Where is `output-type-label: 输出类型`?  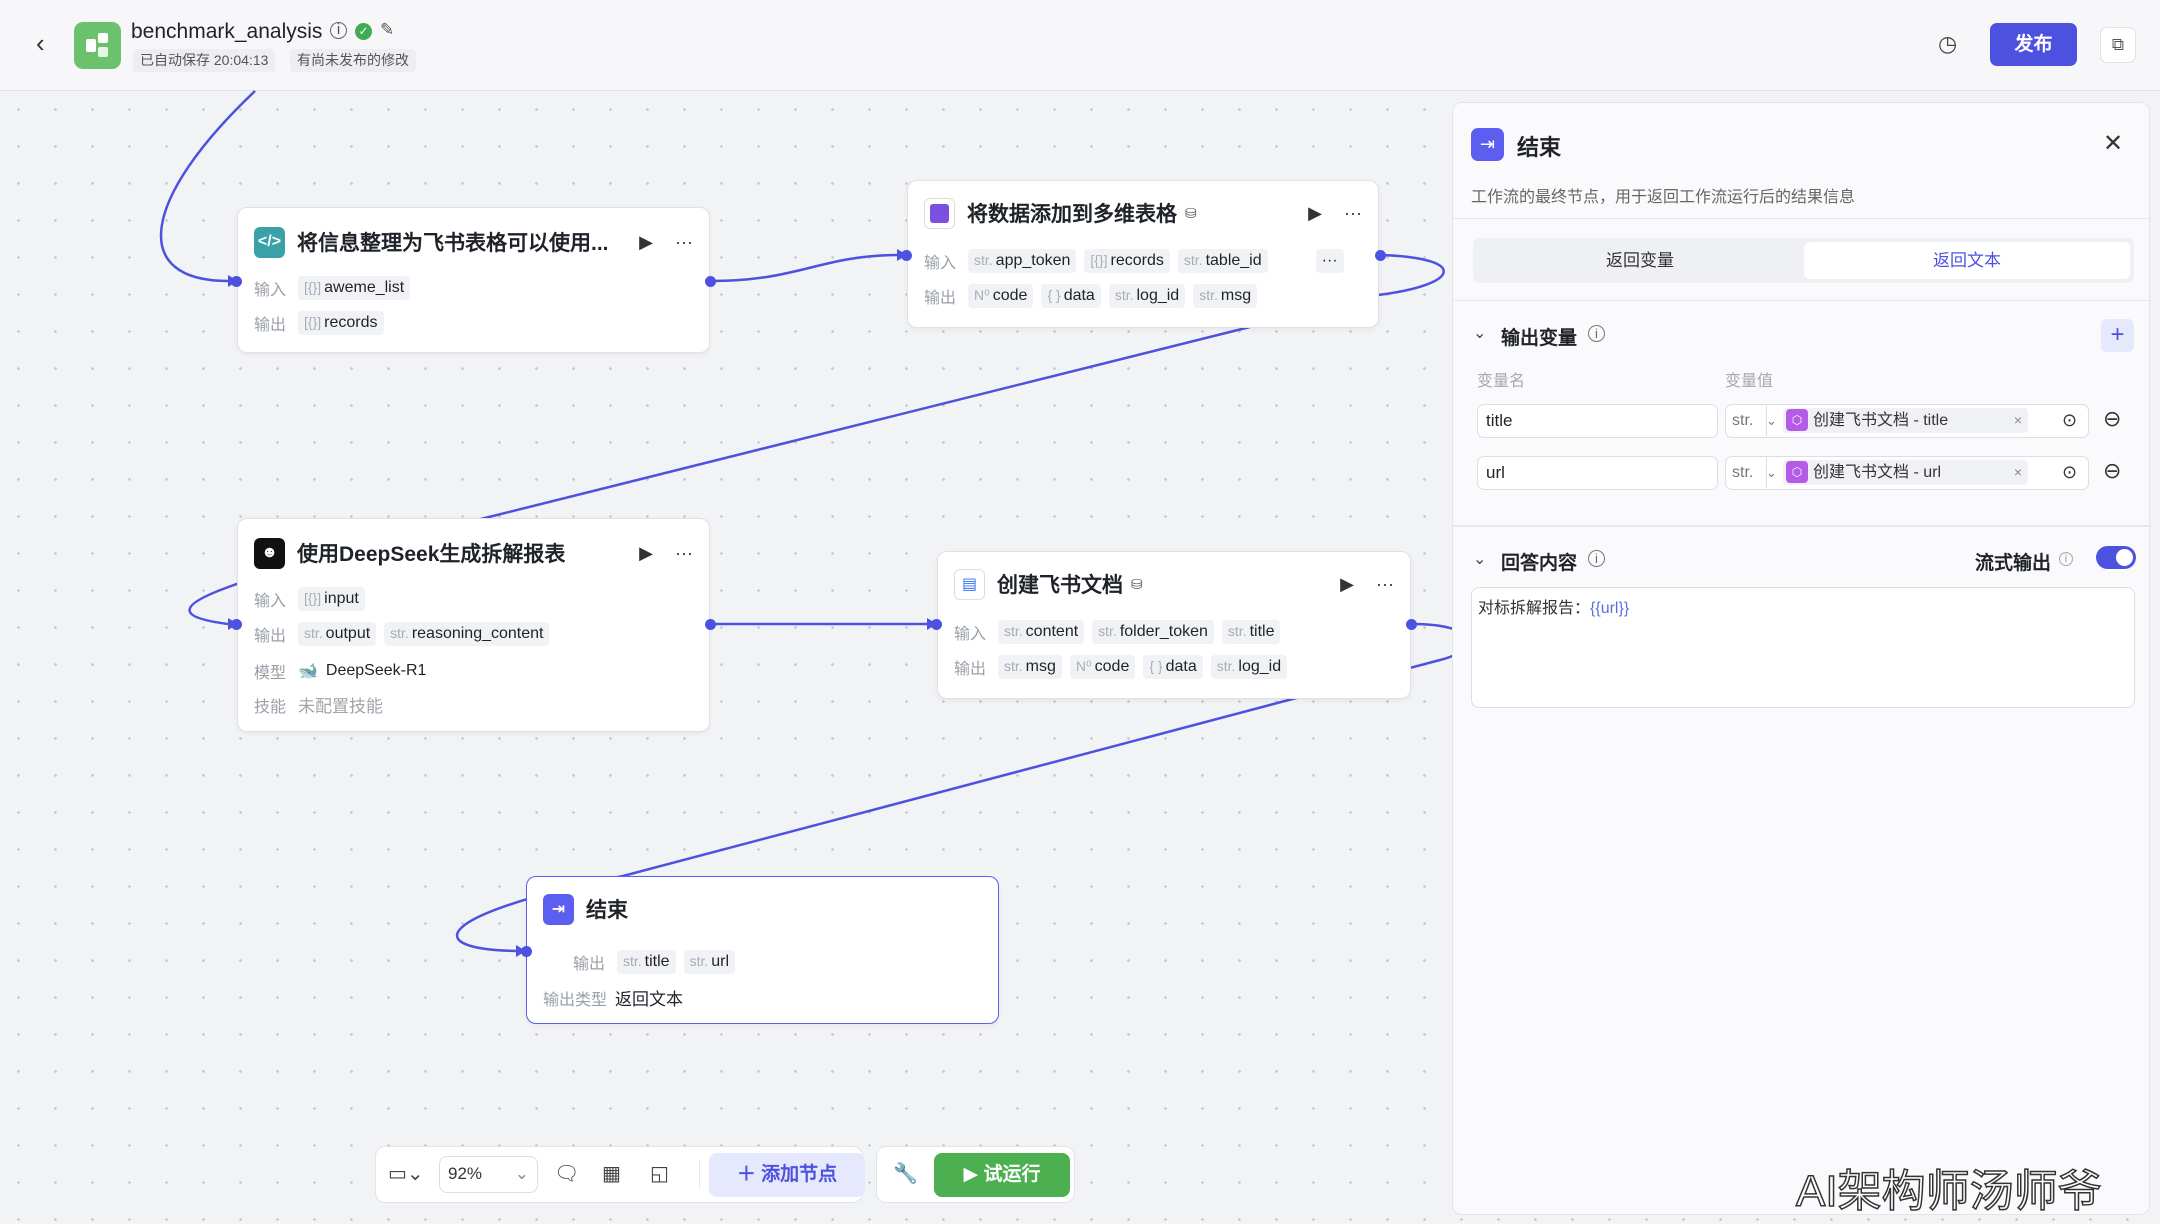
output-type-label: 输出类型 is located at coordinates (575, 1000).